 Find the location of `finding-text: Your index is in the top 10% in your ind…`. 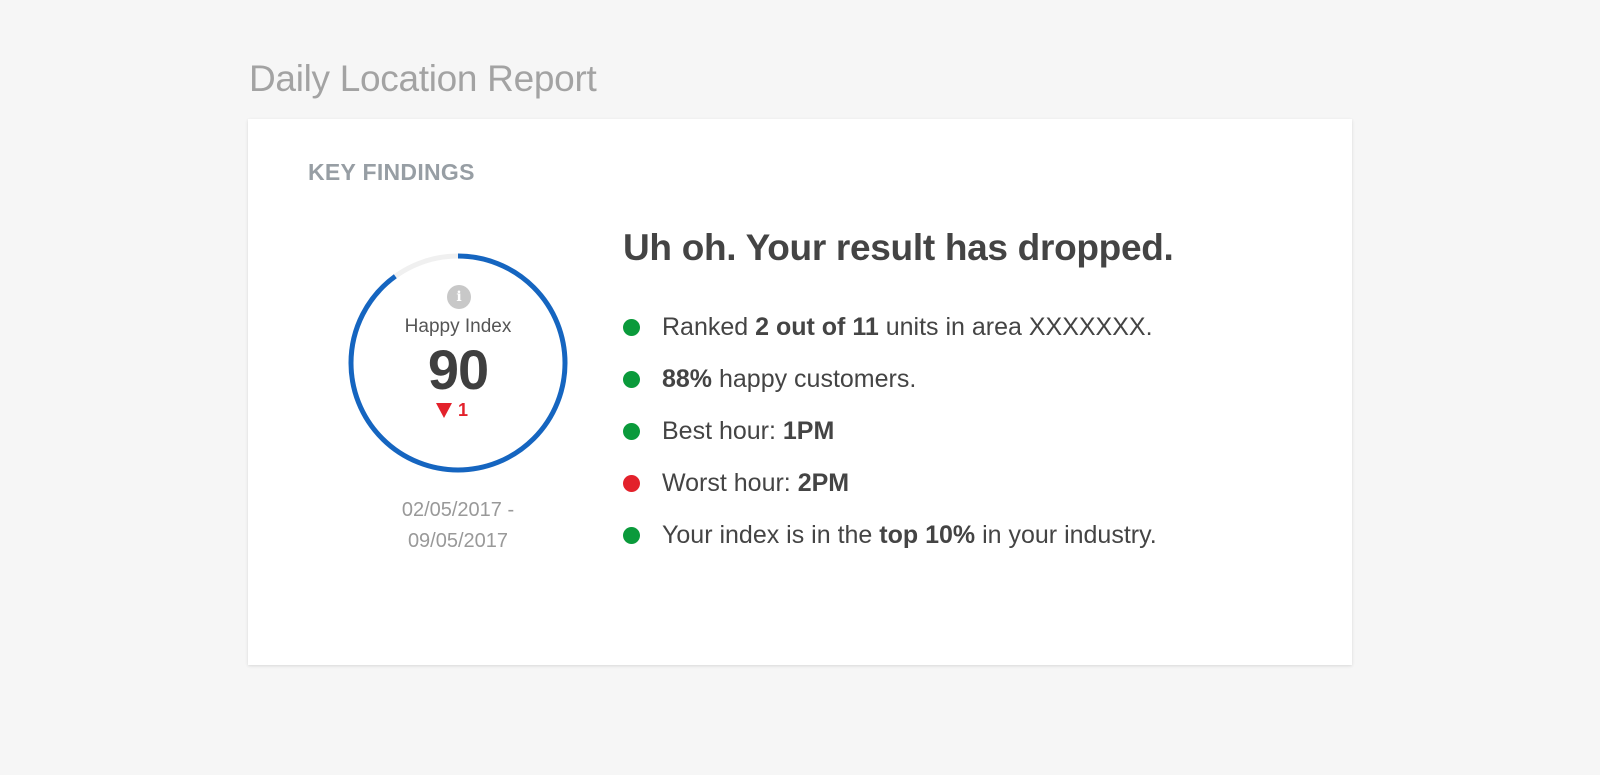

finding-text: Your index is in the top 10% in your ind… is located at coordinates (909, 534).